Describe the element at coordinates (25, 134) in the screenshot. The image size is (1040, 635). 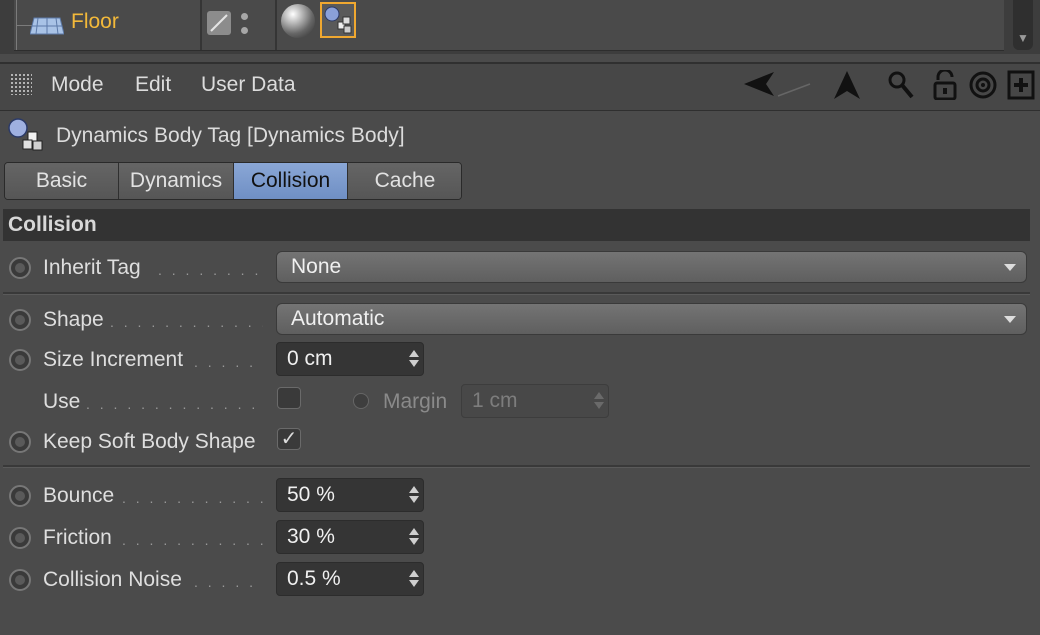
I see `dynamics-body-tag-icon` at that location.